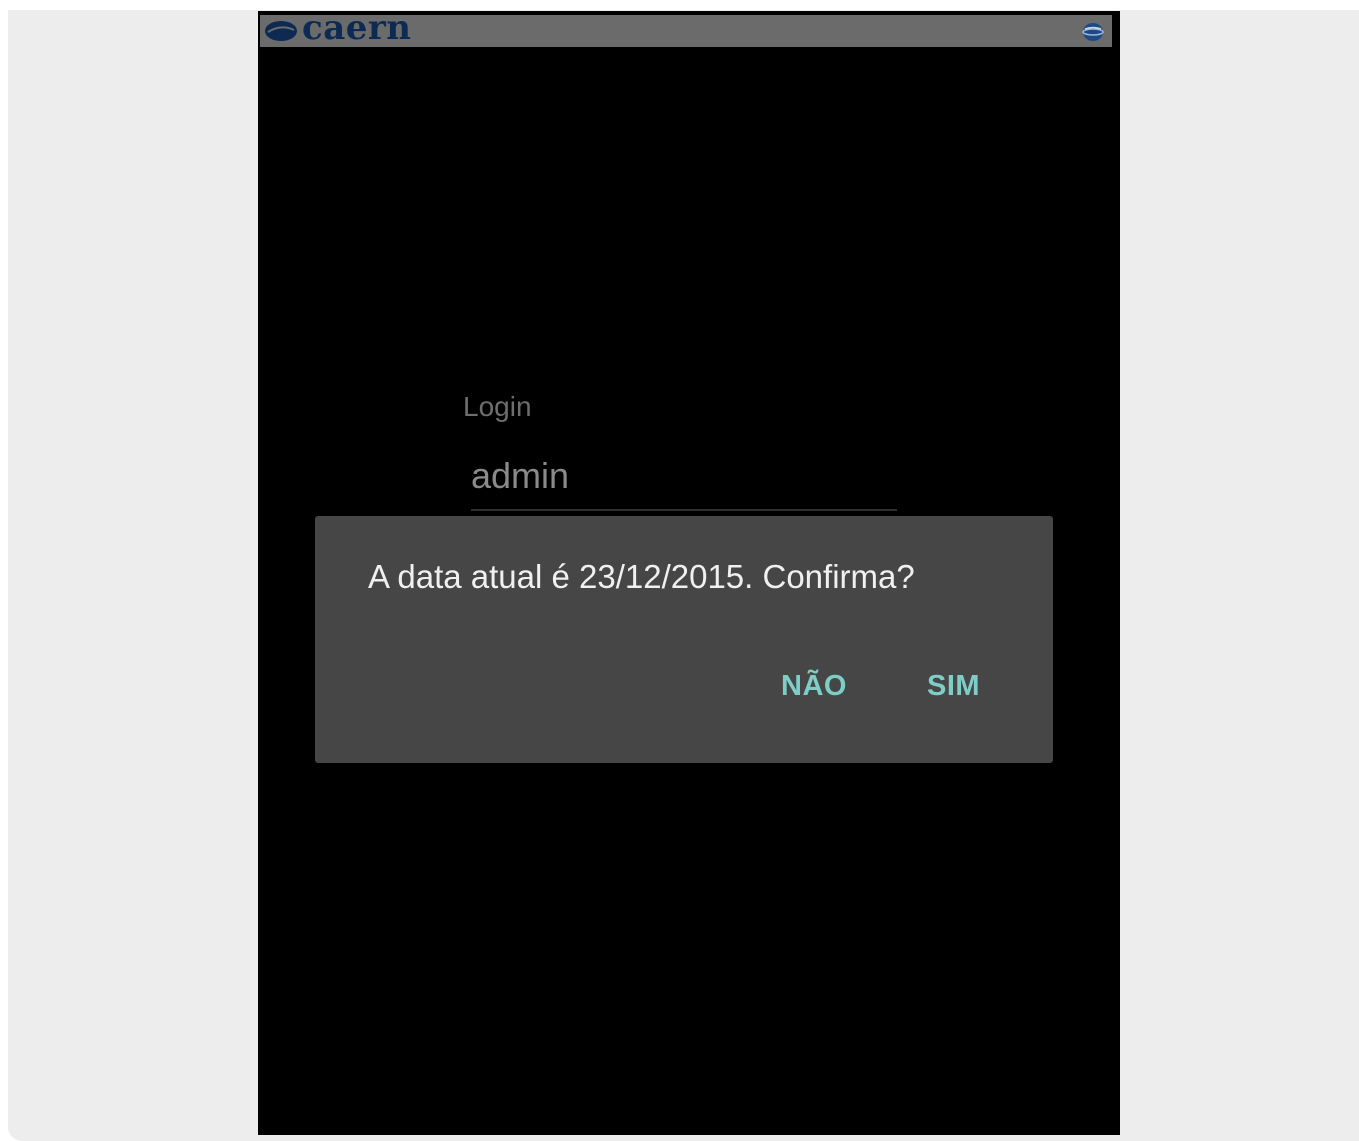 This screenshot has width=1359, height=1141. Describe the element at coordinates (686, 29) in the screenshot. I see `app-bar: caern` at that location.